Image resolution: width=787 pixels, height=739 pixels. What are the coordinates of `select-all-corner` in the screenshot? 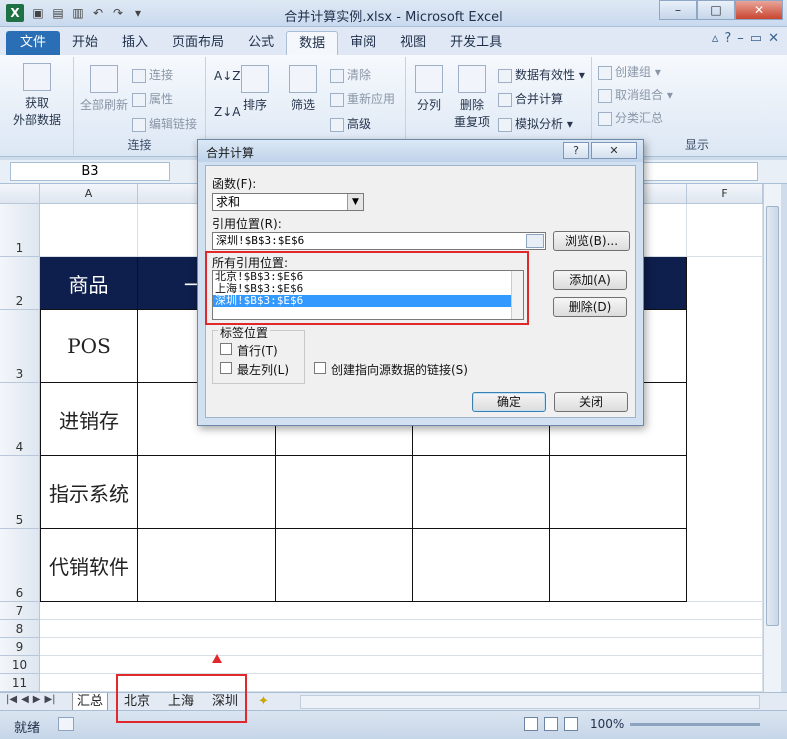 It's located at (20, 194).